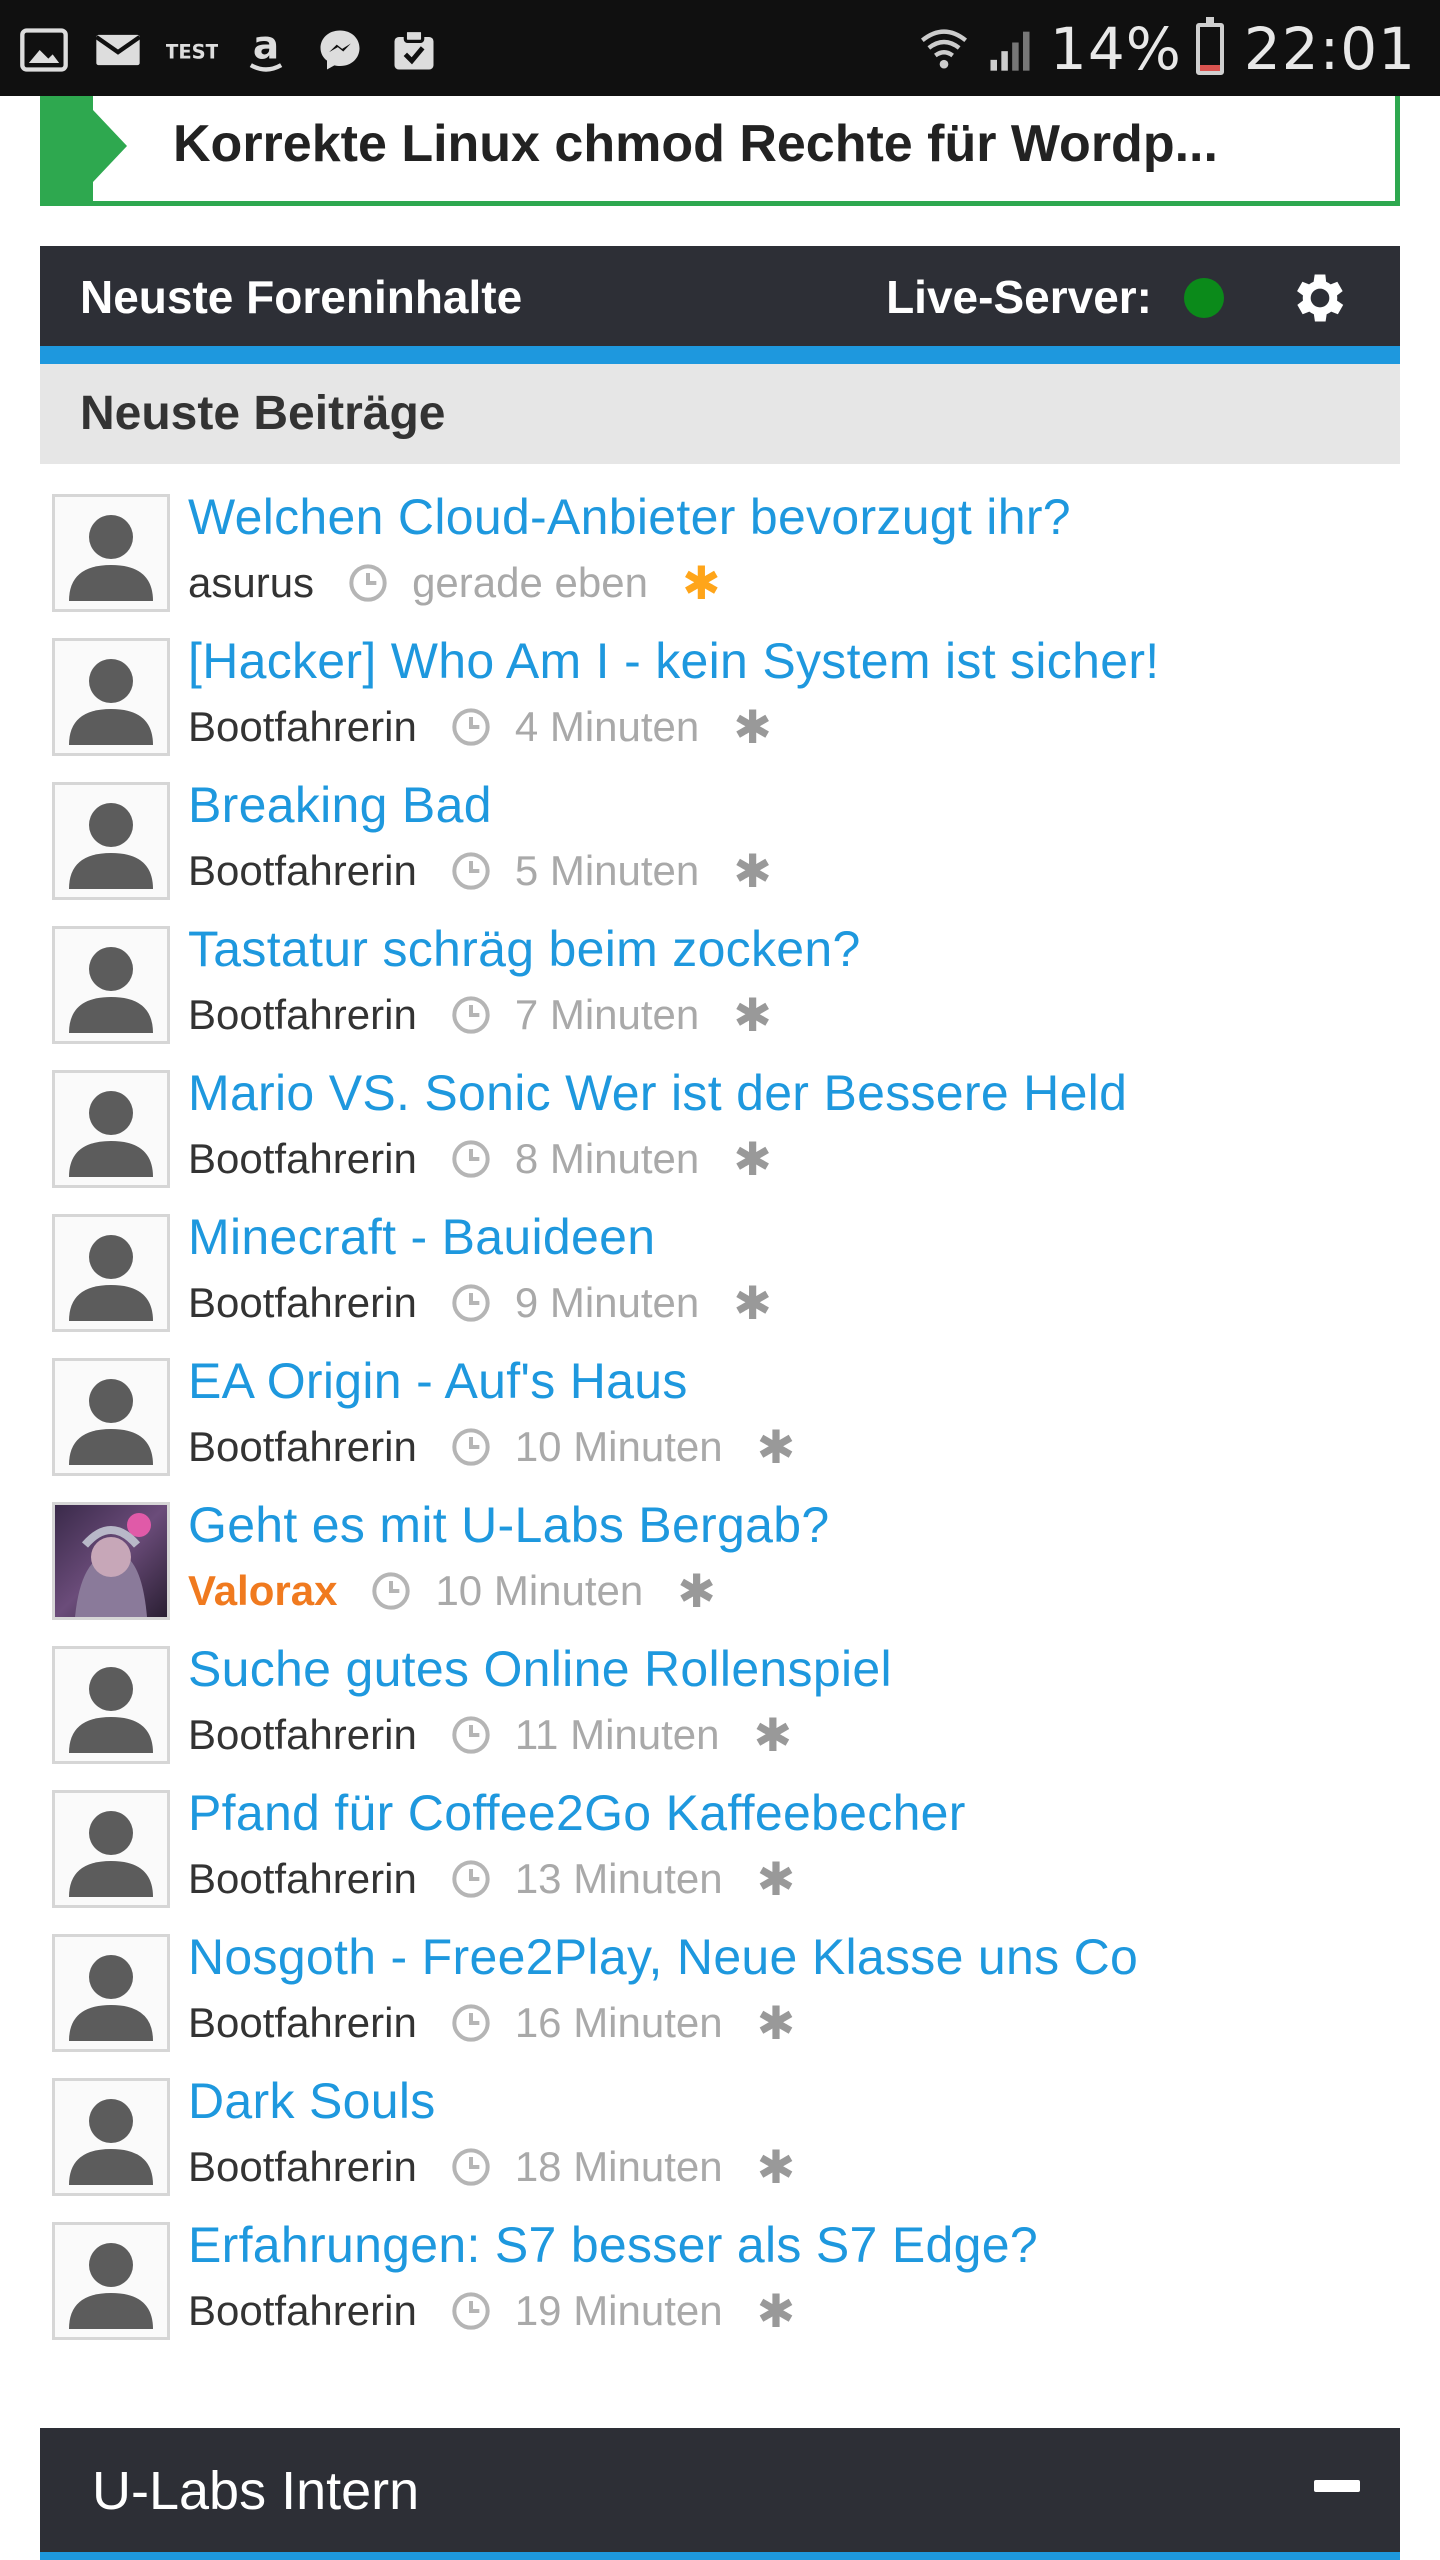 Image resolution: width=1440 pixels, height=2560 pixels. Describe the element at coordinates (301, 297) in the screenshot. I see `panel-title: Neuste Foreninhalte` at that location.